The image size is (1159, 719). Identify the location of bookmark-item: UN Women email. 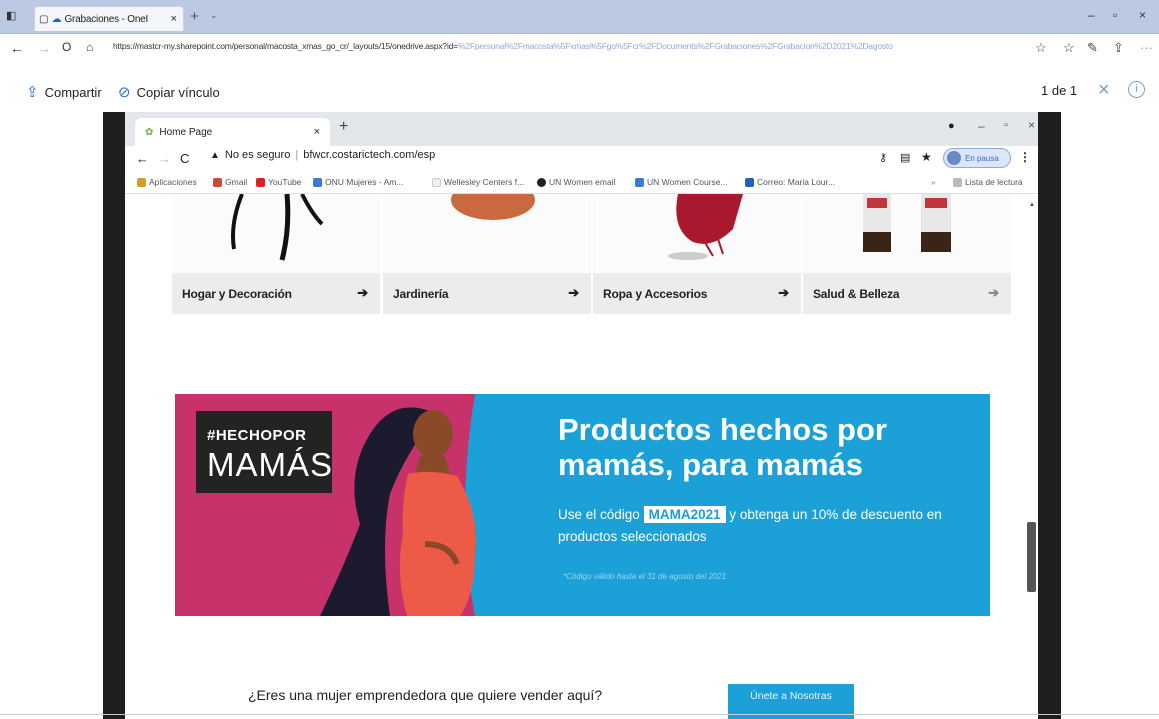
(576, 182).